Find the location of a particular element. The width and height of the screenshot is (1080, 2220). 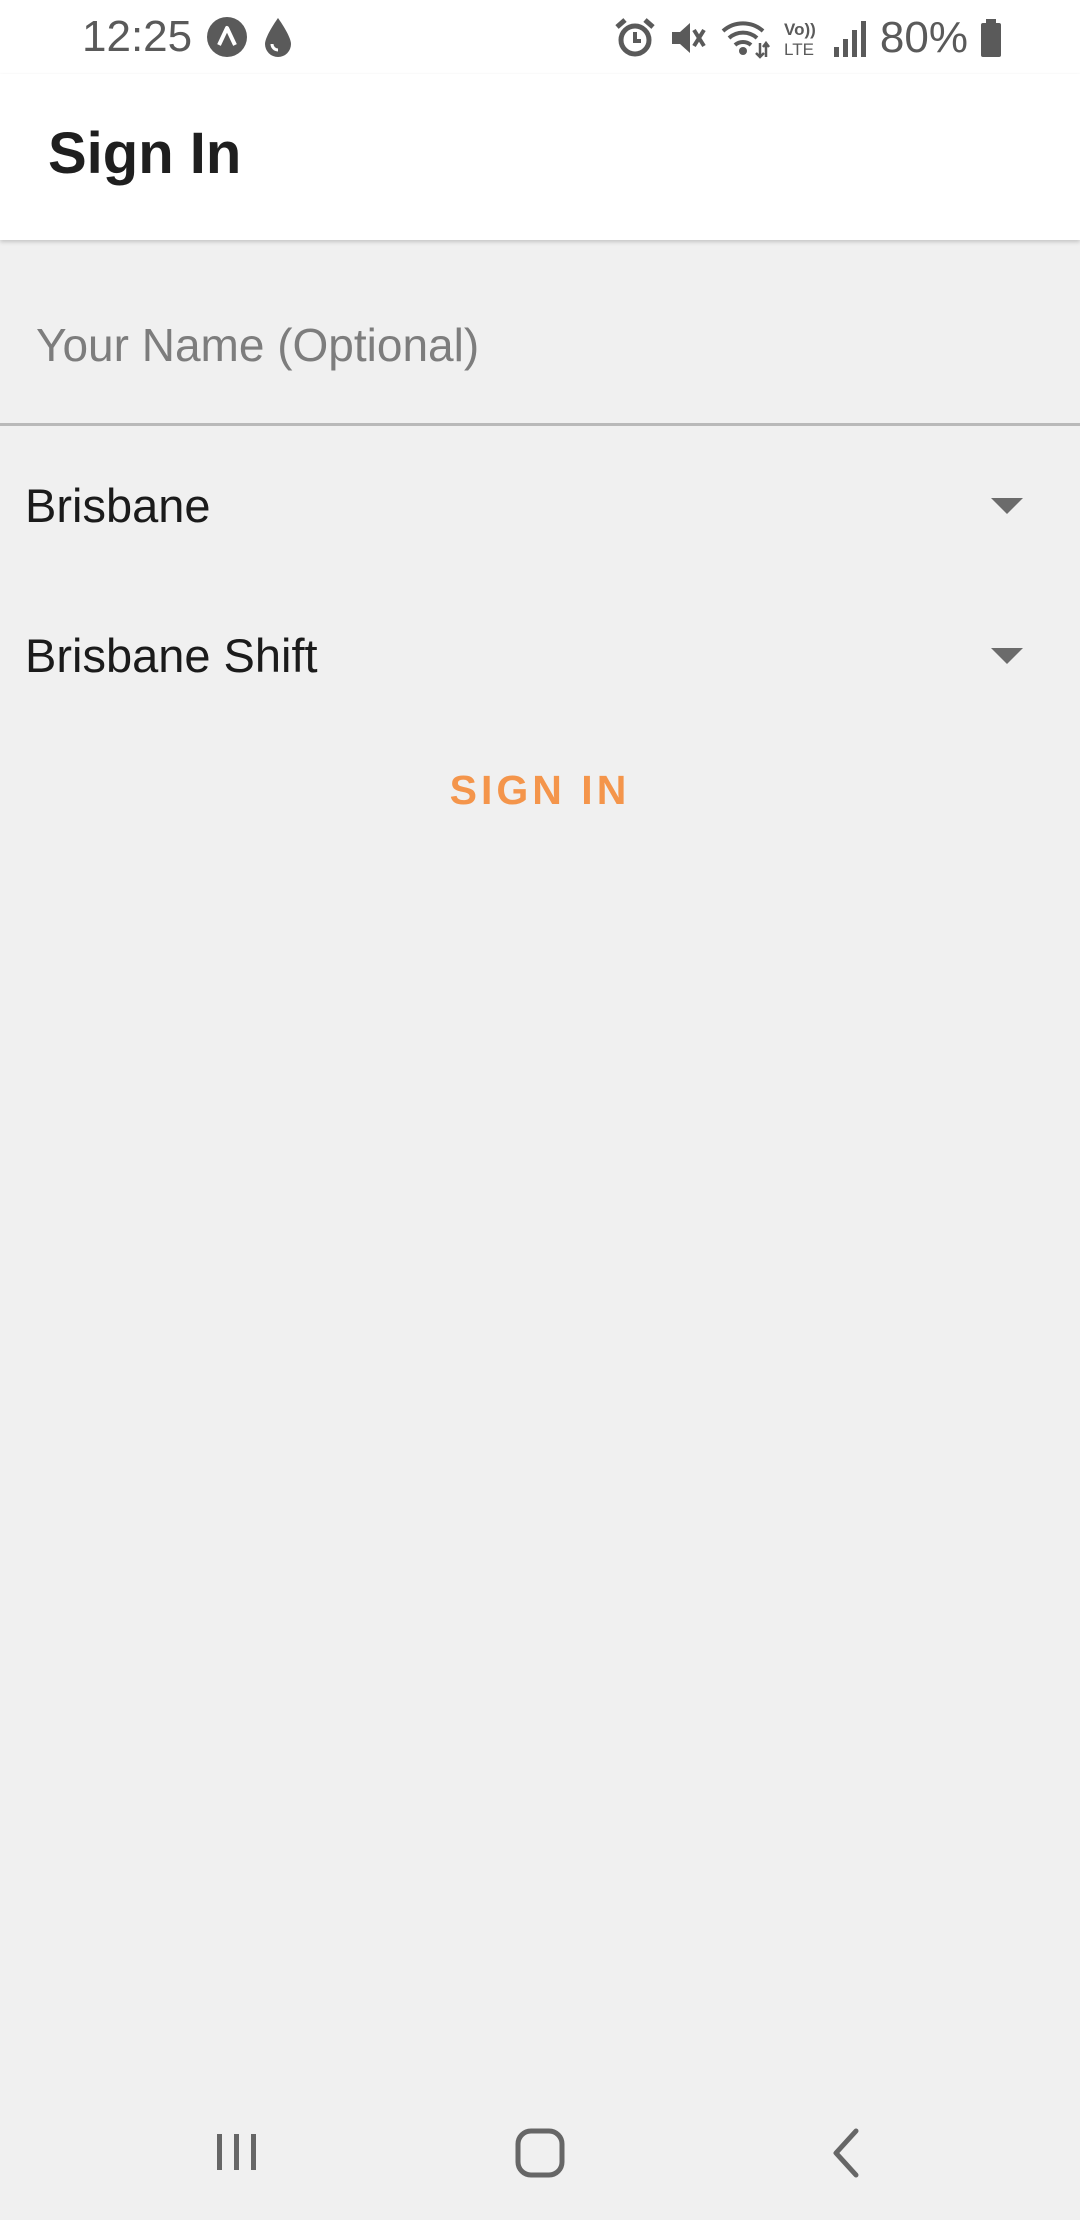

battery-percentage: 80% is located at coordinates (923, 37).